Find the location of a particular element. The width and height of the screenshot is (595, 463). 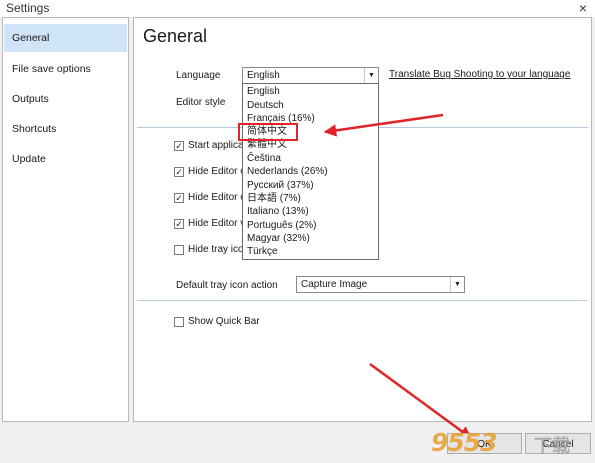

arrow-to-chinese-option is located at coordinates (383, 125).